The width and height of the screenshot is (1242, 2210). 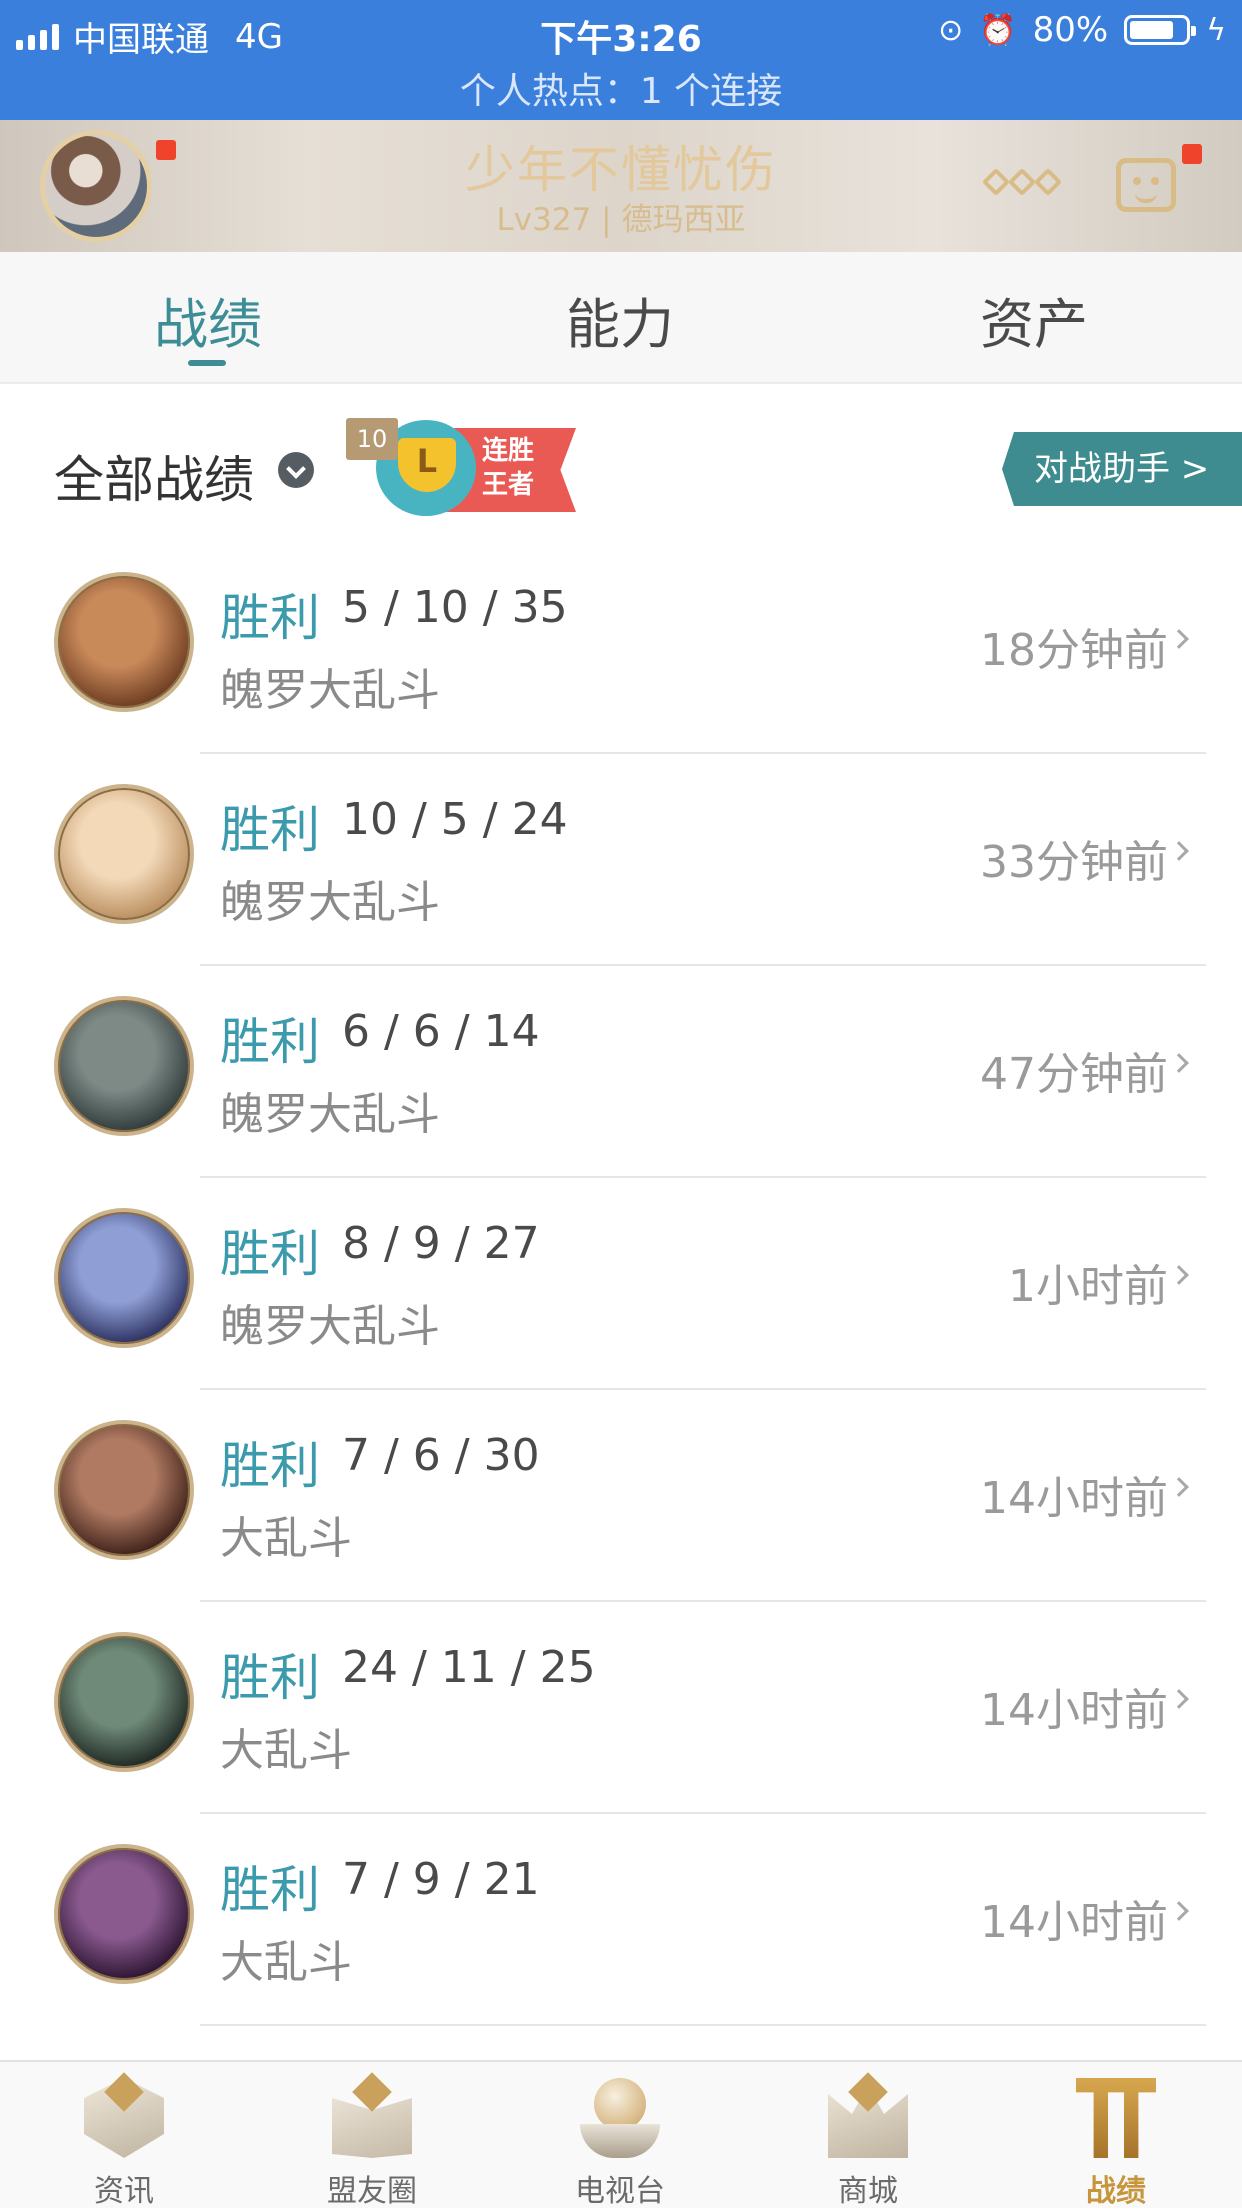 I want to click on nav-label: 商城, so click(x=868, y=2191).